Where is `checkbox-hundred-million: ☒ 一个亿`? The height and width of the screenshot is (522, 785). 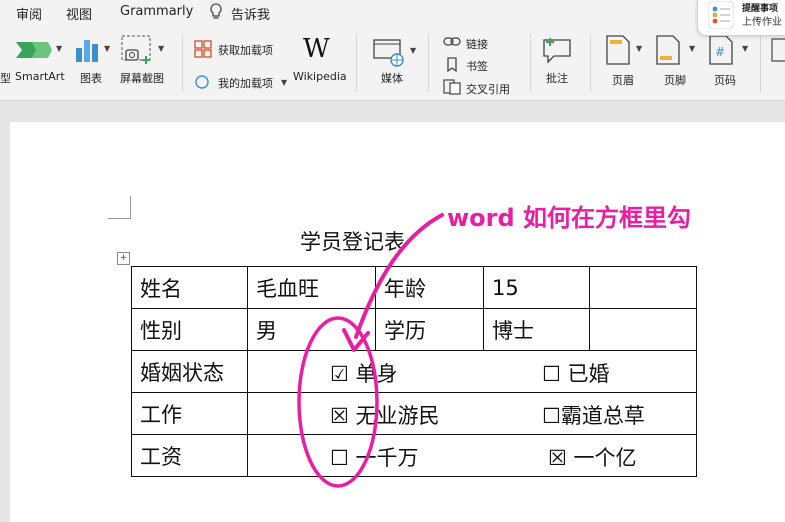 checkbox-hundred-million: ☒ 一个亿 is located at coordinates (592, 457).